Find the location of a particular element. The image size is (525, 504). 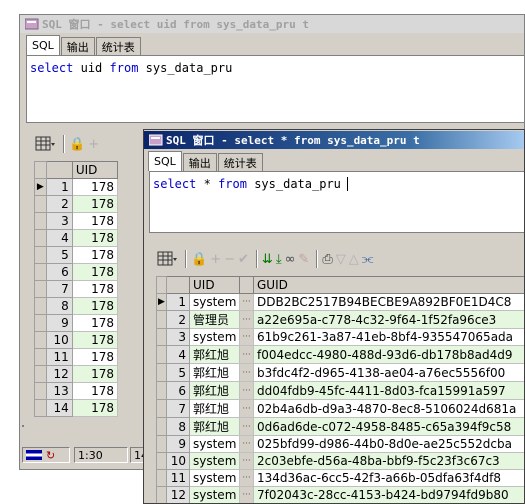

delete-record-button: − is located at coordinates (229, 259).